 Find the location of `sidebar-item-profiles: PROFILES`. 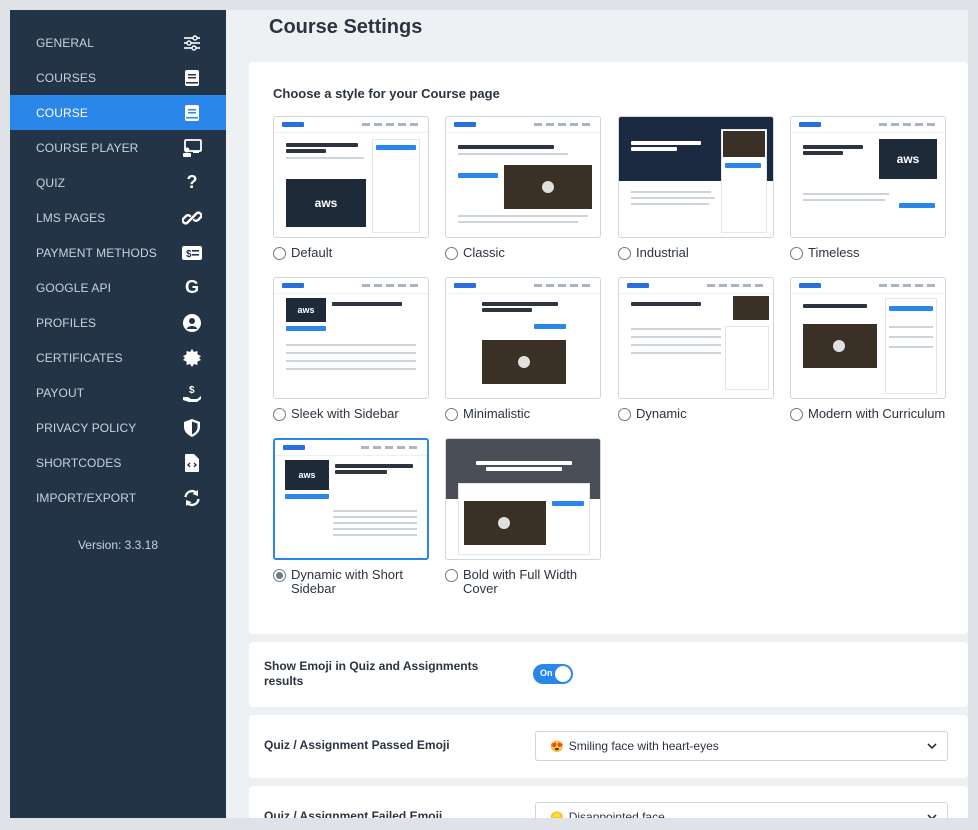

sidebar-item-profiles: PROFILES is located at coordinates (118, 322).